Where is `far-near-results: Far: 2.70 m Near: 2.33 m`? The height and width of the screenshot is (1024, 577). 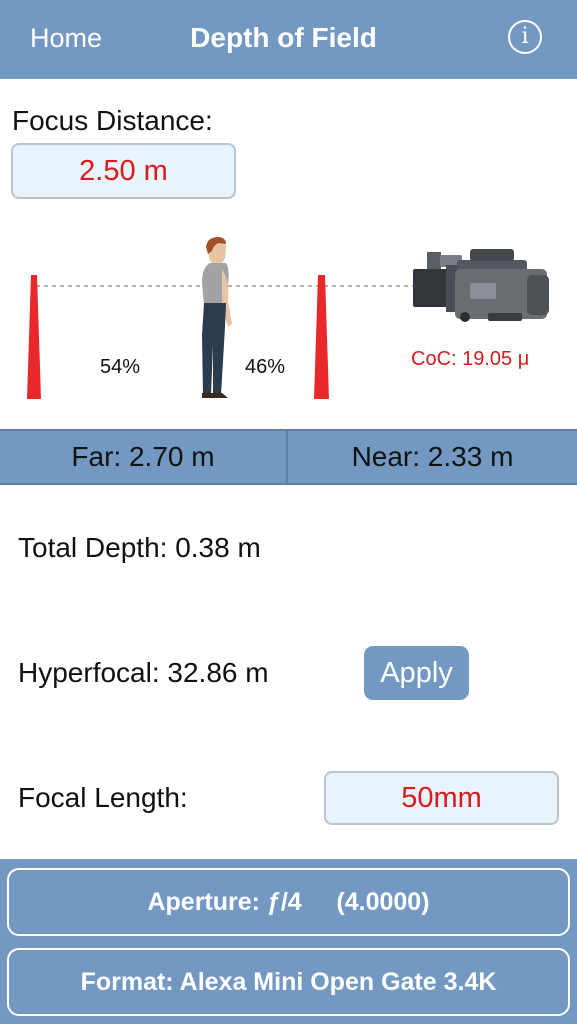
far-near-results: Far: 2.70 m Near: 2.33 m is located at coordinates (288, 457).